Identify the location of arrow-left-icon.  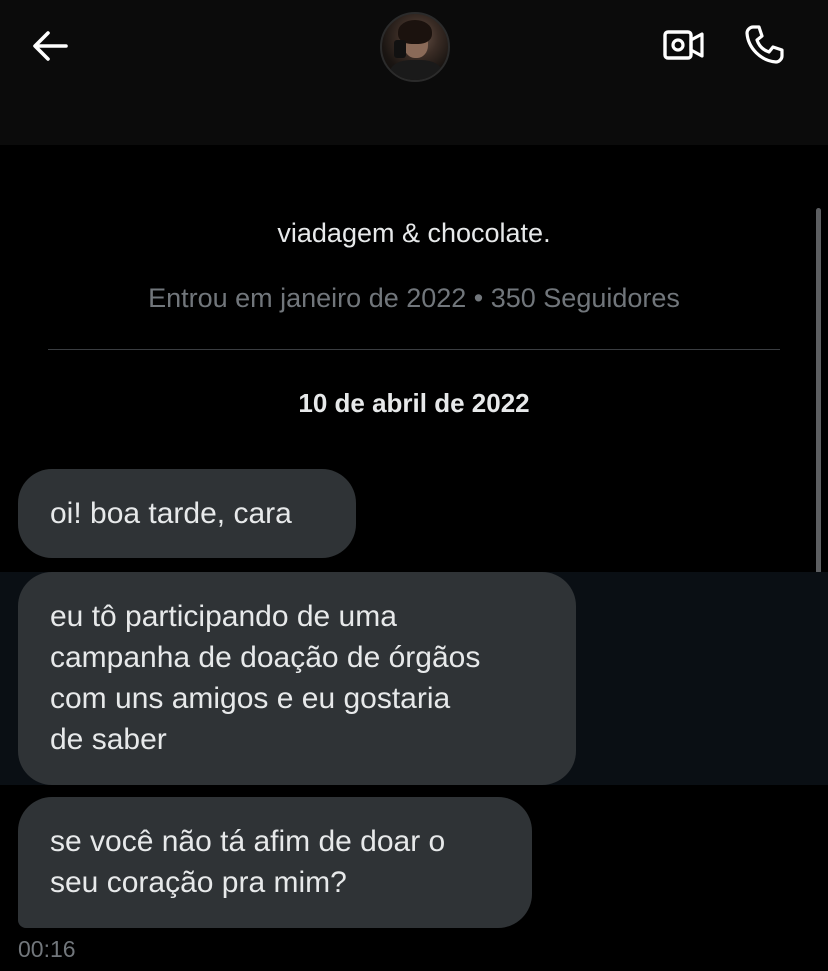
(50, 46).